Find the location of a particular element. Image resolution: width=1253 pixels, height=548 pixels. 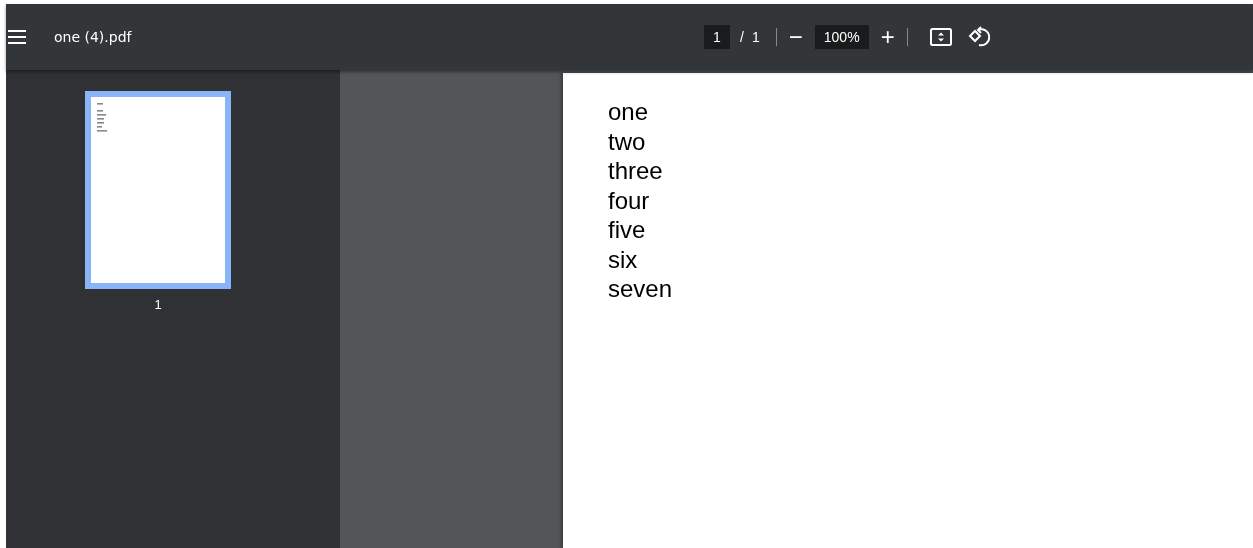

page-thumbnail is located at coordinates (158, 190).